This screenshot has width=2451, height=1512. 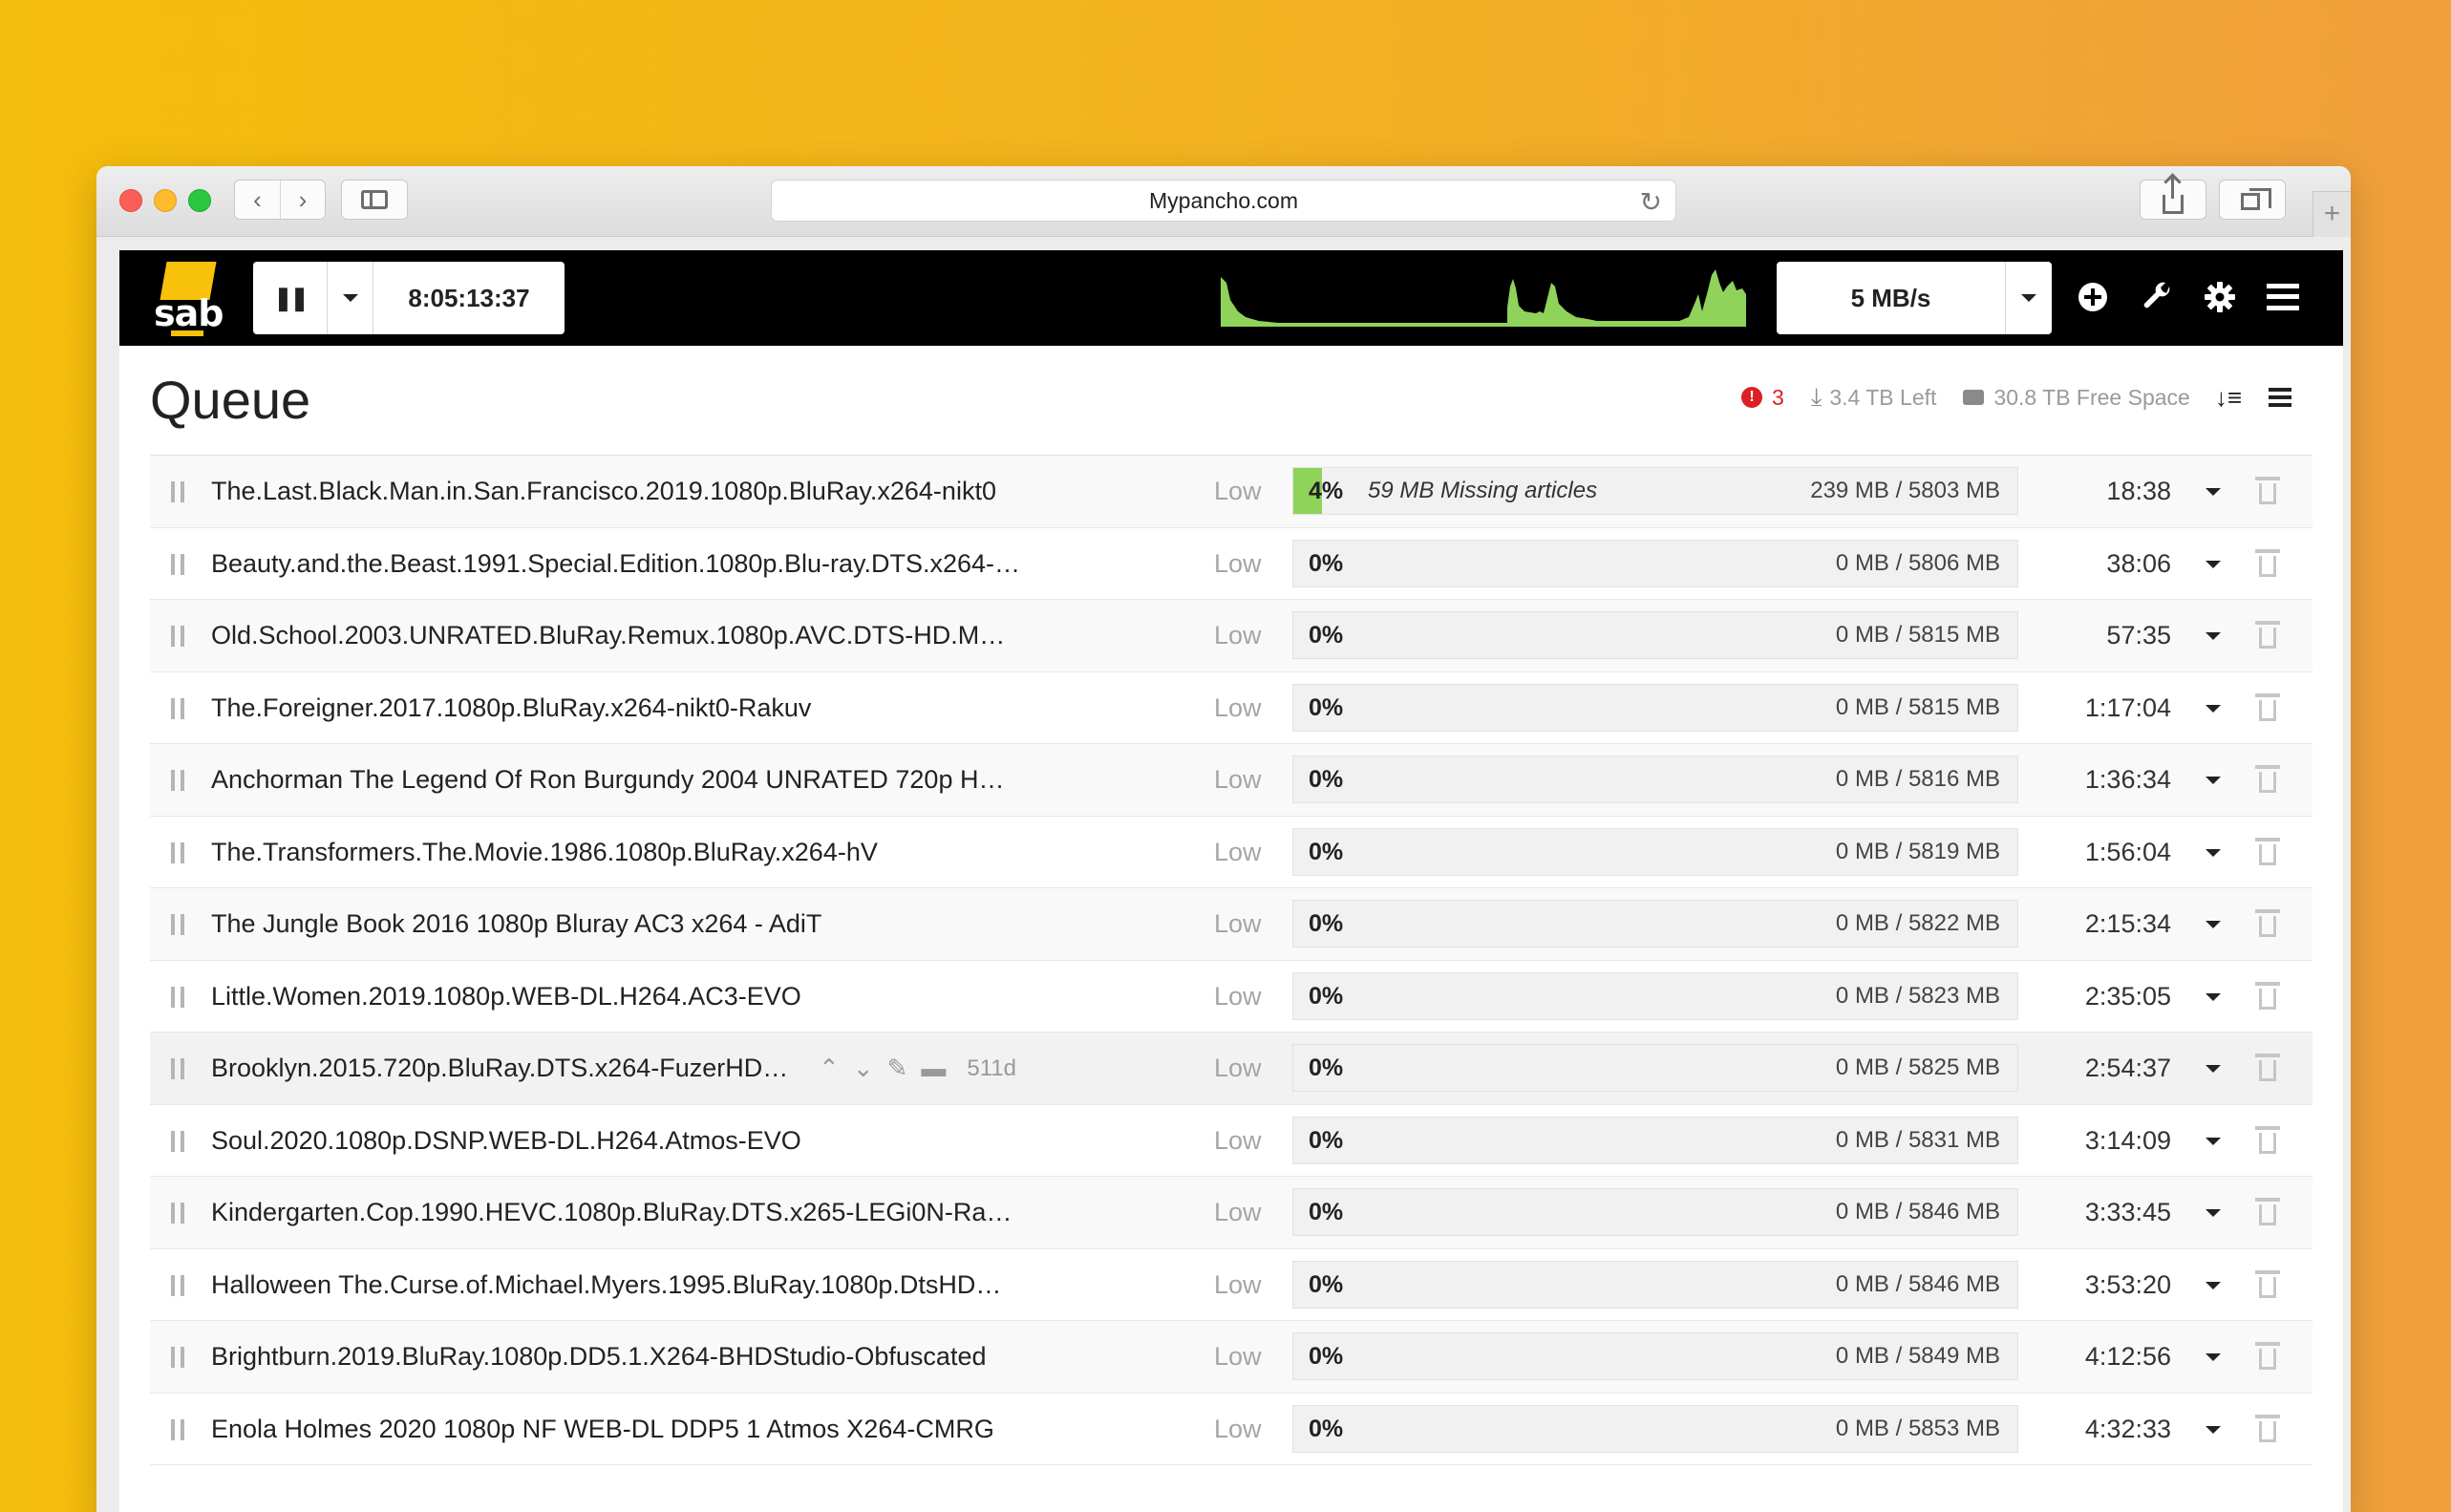 I want to click on main-menu-button, so click(x=2283, y=297).